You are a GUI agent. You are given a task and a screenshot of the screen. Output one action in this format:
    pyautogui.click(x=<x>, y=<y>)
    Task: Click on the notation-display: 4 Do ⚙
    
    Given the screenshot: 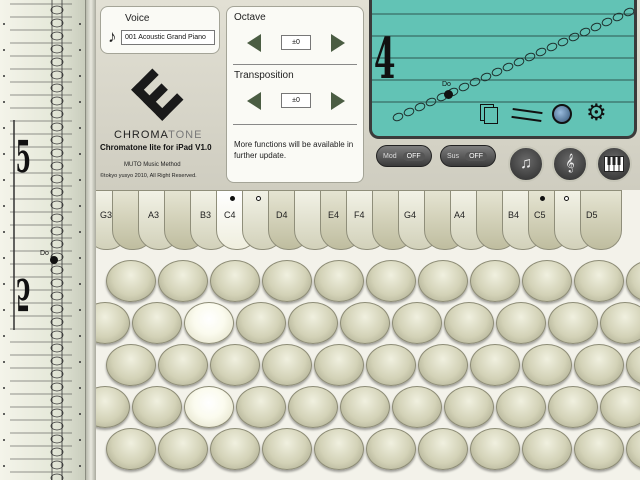 What is the action you would take?
    pyautogui.click(x=503, y=69)
    